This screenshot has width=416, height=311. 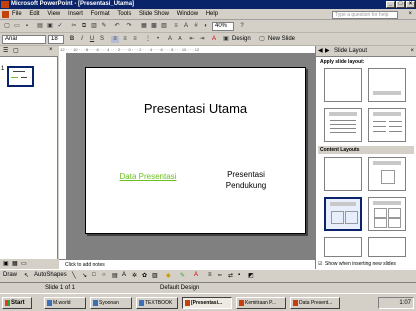 What do you see at coordinates (405, 303) in the screenshot?
I see `clock: 1:07` at bounding box center [405, 303].